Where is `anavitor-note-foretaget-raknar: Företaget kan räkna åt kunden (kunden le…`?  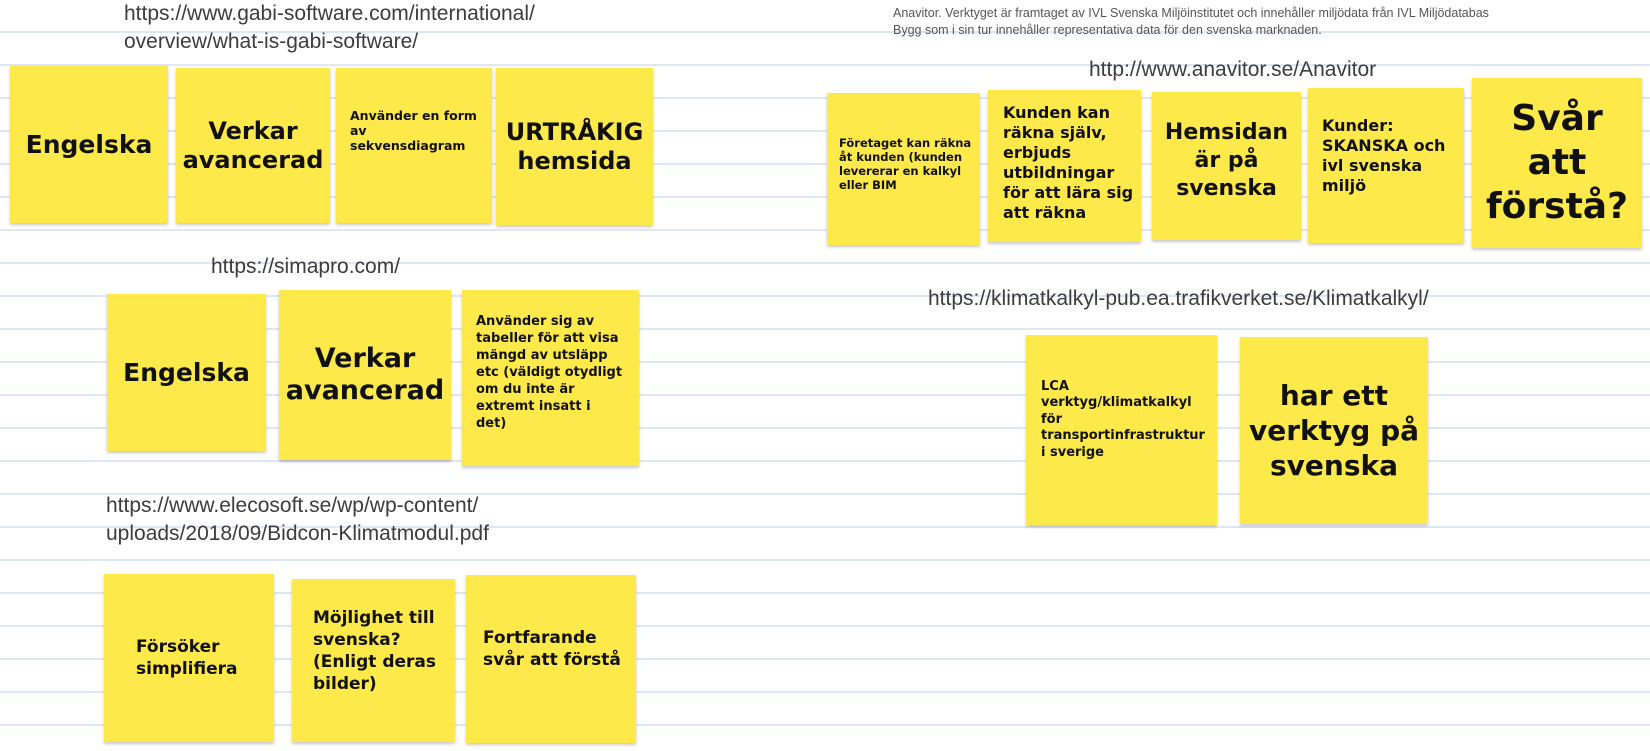
anavitor-note-foretaget-raknar: Företaget kan räkna åt kunden (kunden le… is located at coordinates (903, 169).